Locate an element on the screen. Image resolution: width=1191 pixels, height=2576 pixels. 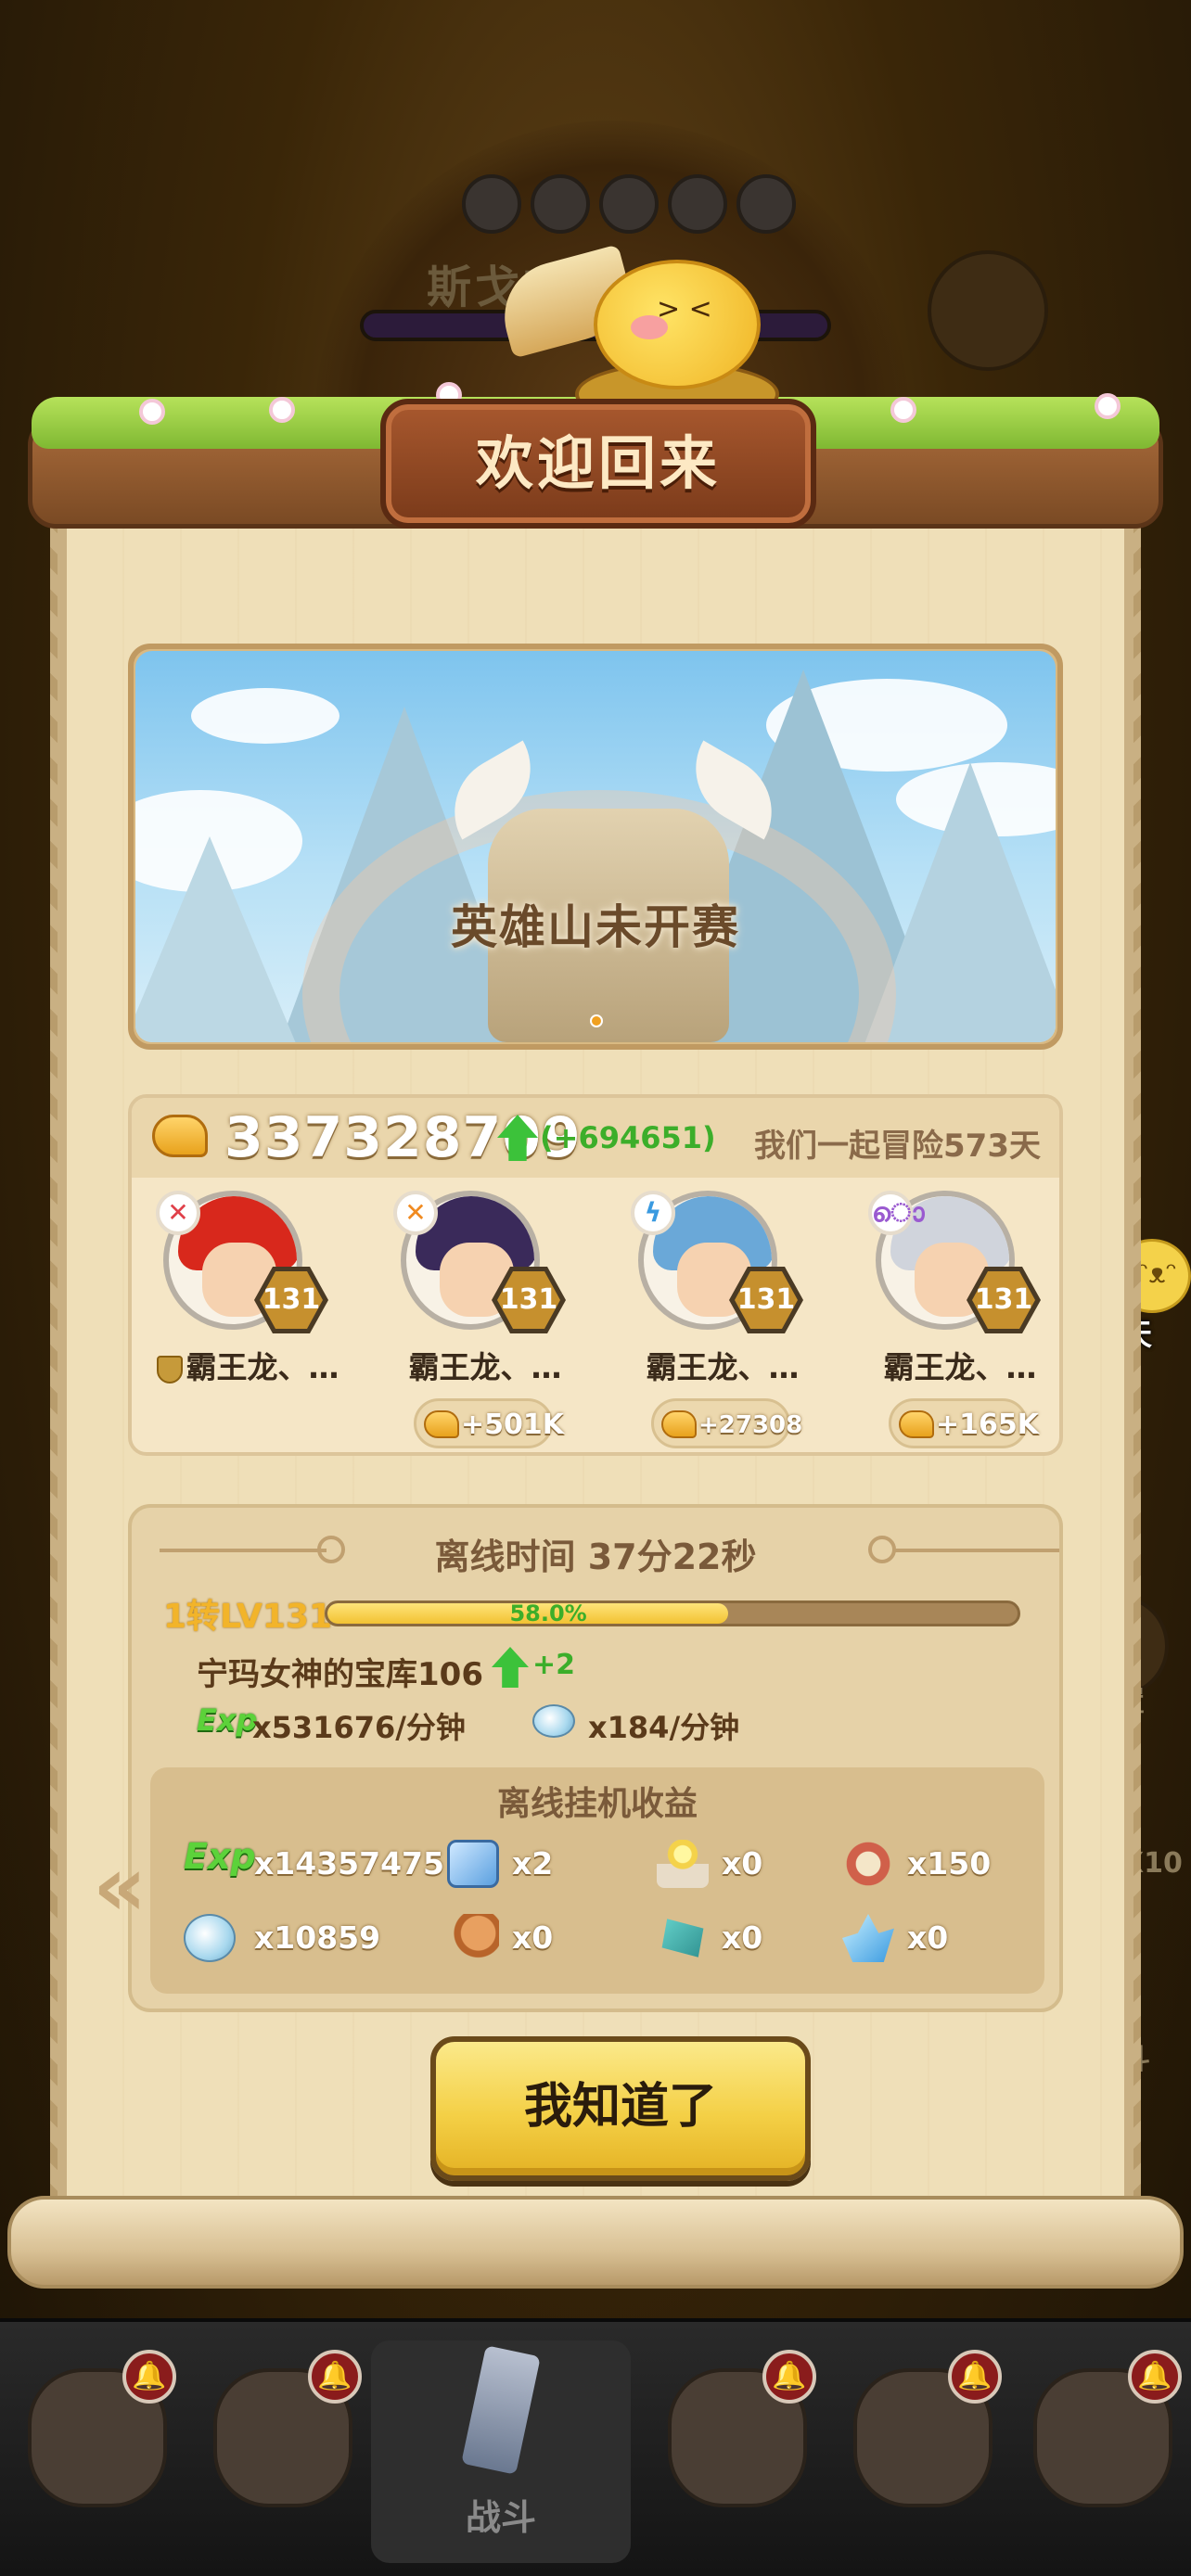
hero-power-bonus: +501K is located at coordinates (489, 1423).